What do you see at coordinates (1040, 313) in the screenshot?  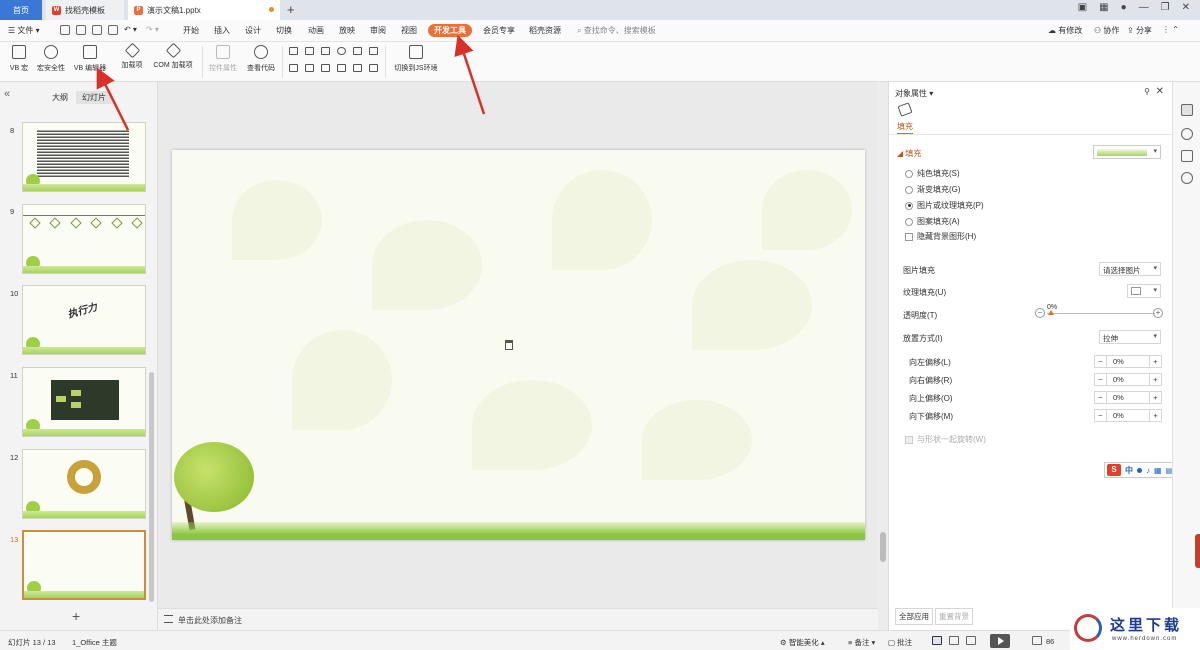 I see `transparency-decrease-button: −` at bounding box center [1040, 313].